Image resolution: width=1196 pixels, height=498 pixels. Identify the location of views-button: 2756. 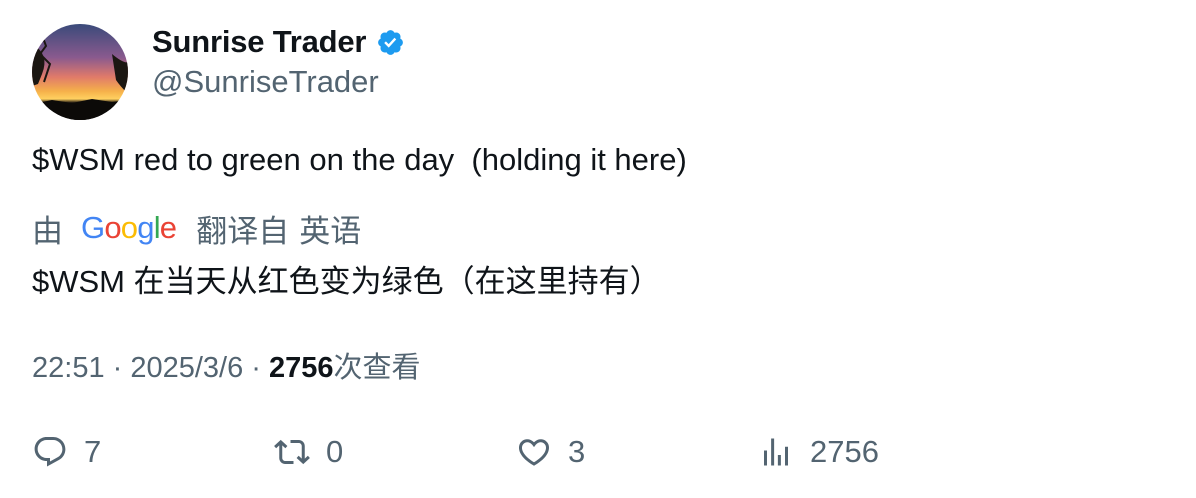
(818, 452).